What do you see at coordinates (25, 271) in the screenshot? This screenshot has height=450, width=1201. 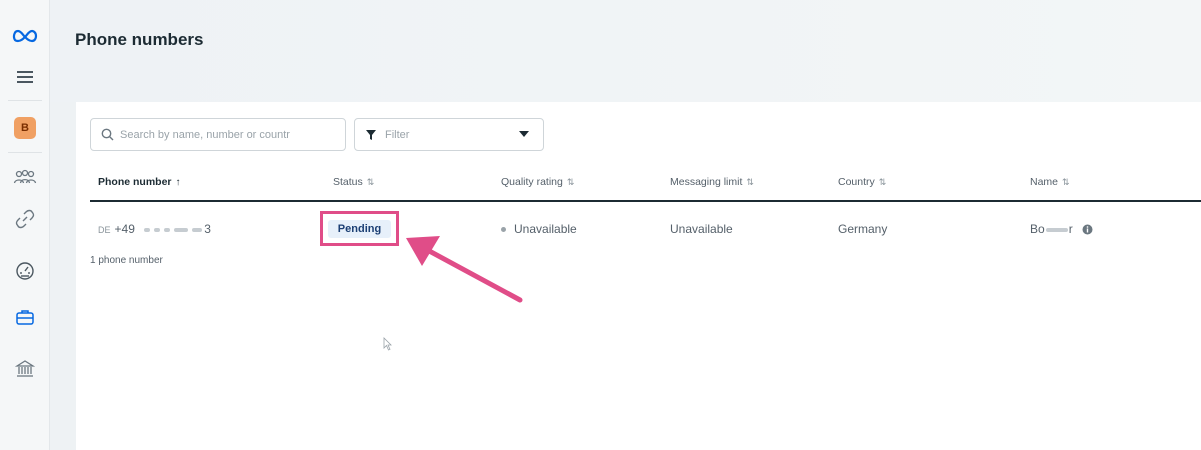 I see `dashboard-gauge-icon` at bounding box center [25, 271].